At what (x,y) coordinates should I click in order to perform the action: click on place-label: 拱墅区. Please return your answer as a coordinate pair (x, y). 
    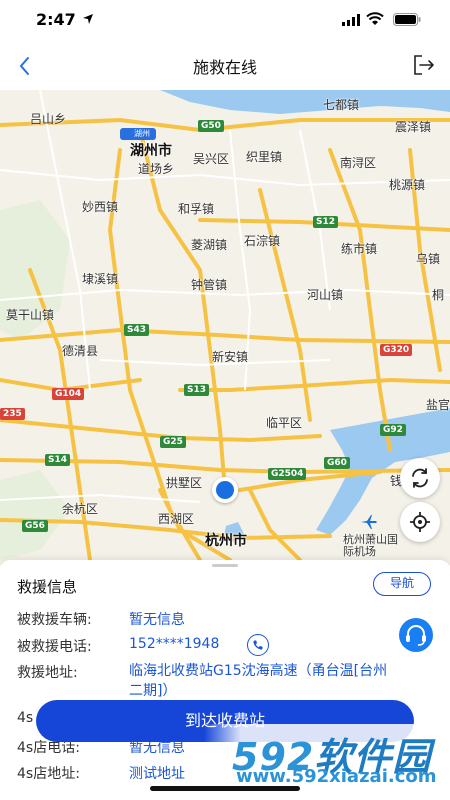
    Looking at the image, I should click on (184, 483).